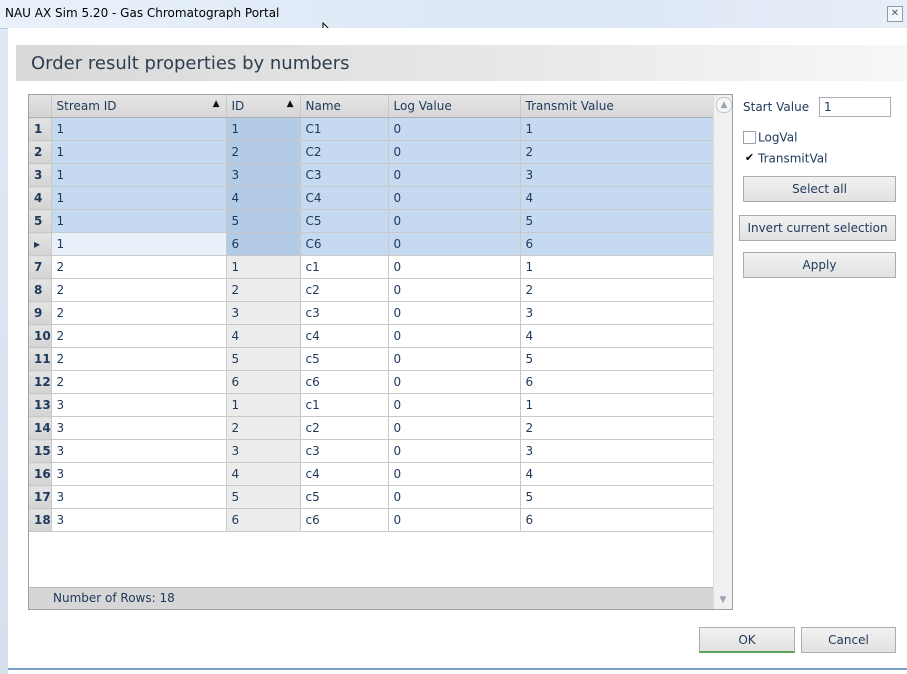 This screenshot has width=907, height=674. What do you see at coordinates (344, 359) in the screenshot?
I see `cell-name: c5` at bounding box center [344, 359].